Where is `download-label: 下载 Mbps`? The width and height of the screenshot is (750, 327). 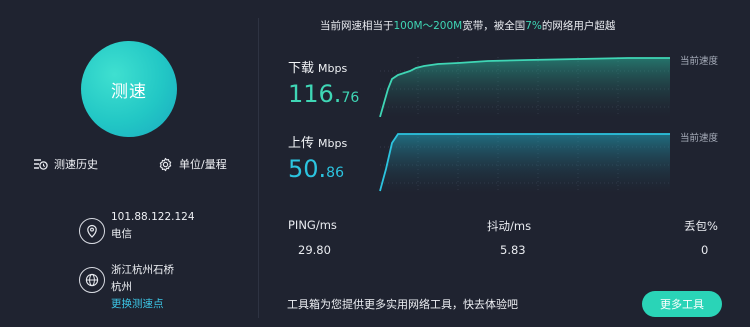
download-label: 下载 Mbps is located at coordinates (317, 66).